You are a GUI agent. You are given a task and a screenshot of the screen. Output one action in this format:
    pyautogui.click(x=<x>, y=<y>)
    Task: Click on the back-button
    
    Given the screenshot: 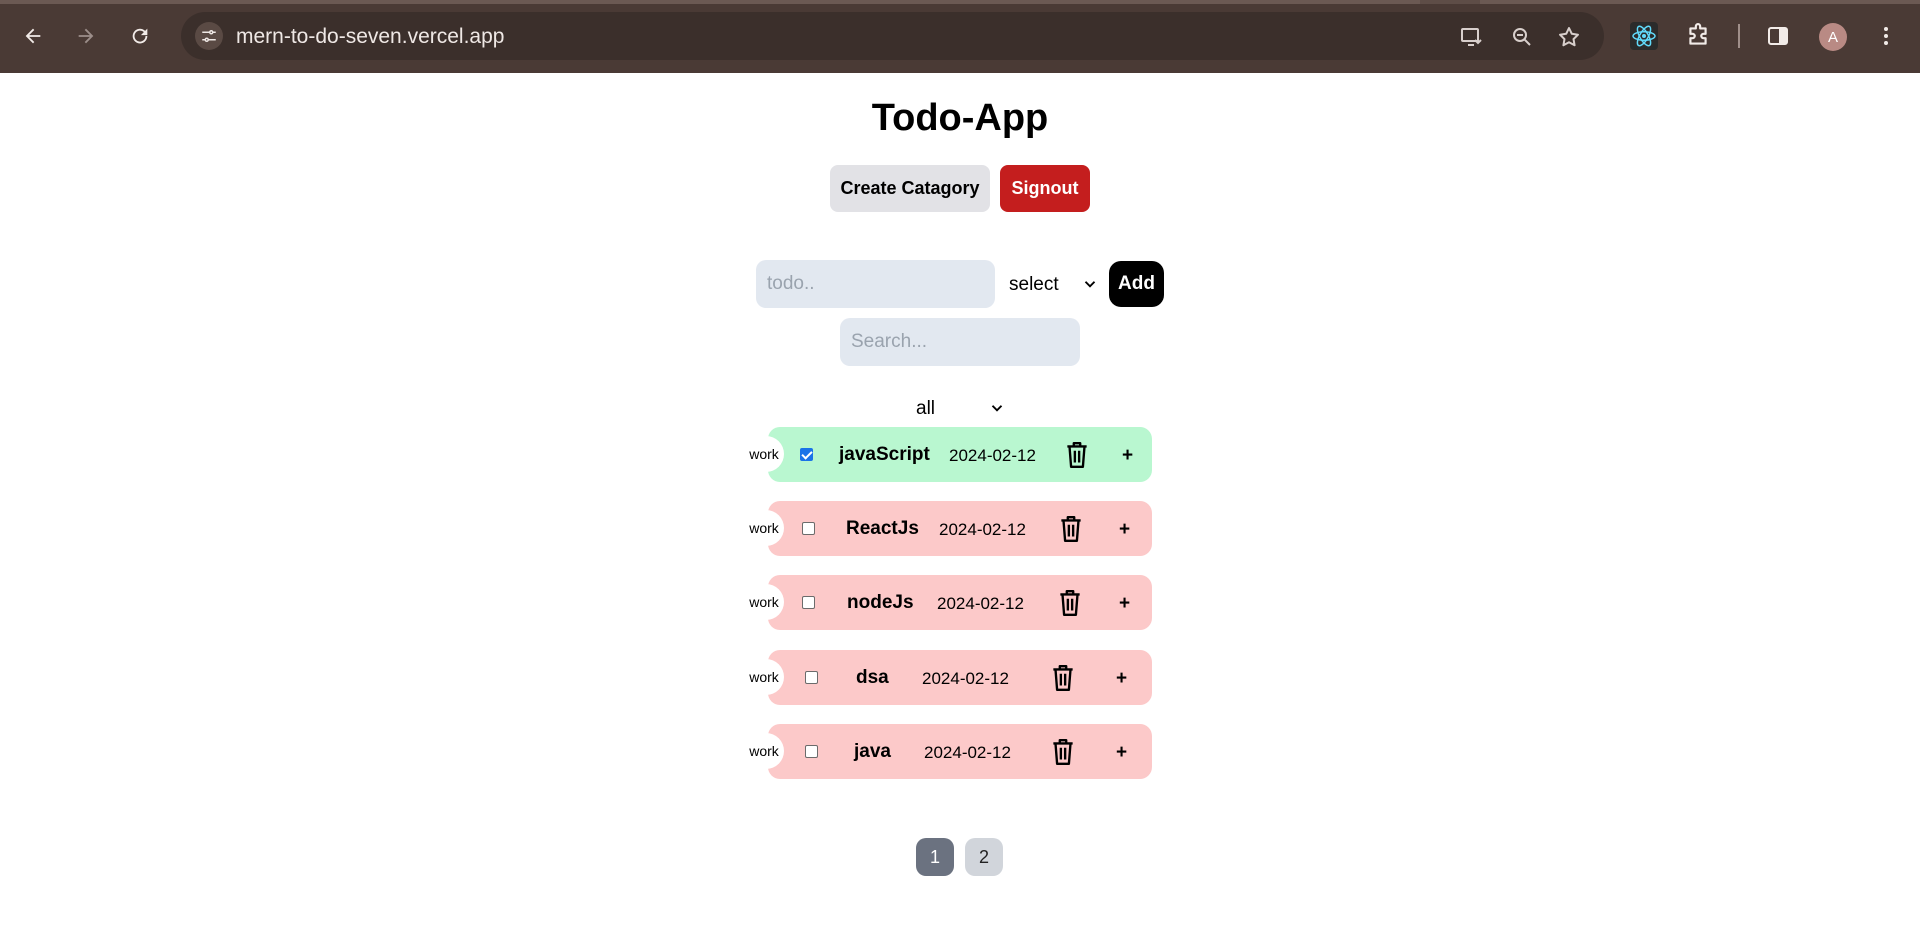 What is the action you would take?
    pyautogui.click(x=33, y=36)
    